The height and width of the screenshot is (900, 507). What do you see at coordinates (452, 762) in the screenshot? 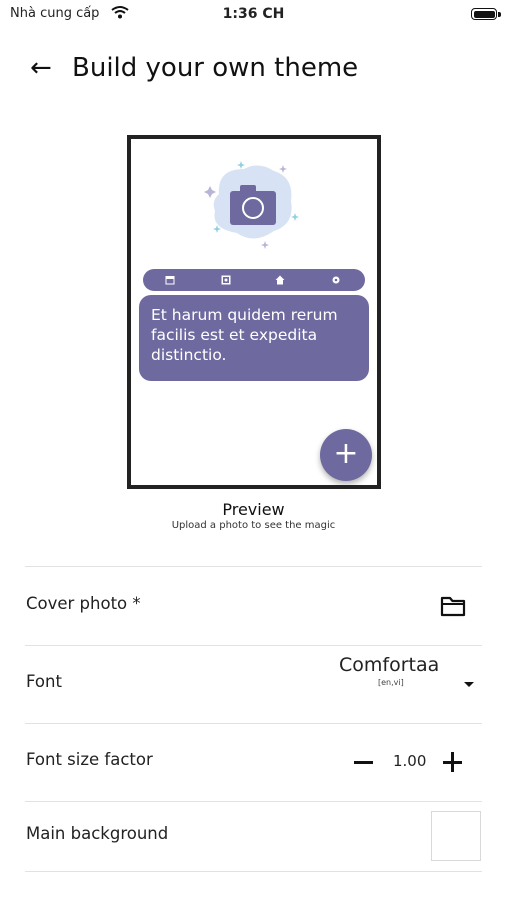
I see `increase-font-size-button-vertical` at bounding box center [452, 762].